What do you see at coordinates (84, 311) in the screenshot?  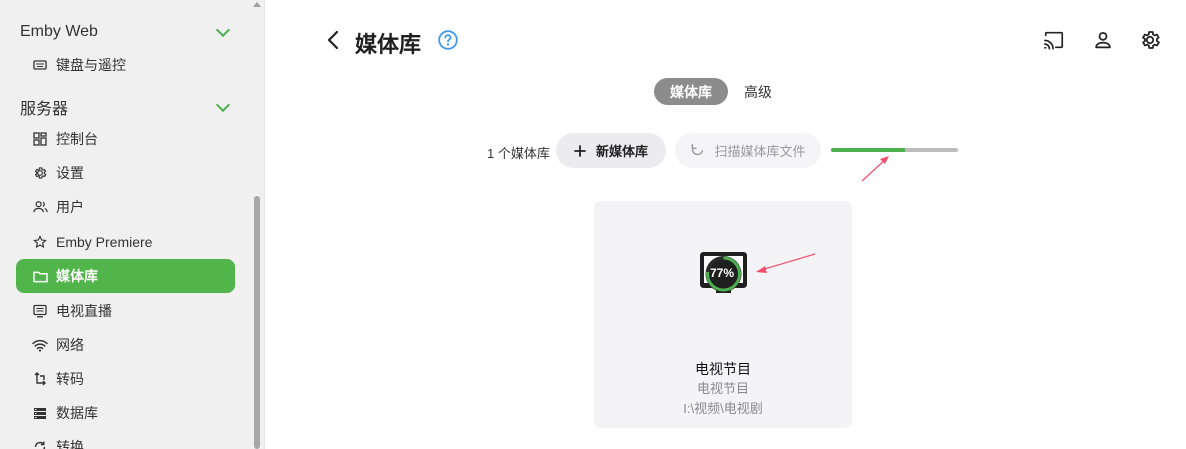 I see `sidebar-item-label: 电视直播` at bounding box center [84, 311].